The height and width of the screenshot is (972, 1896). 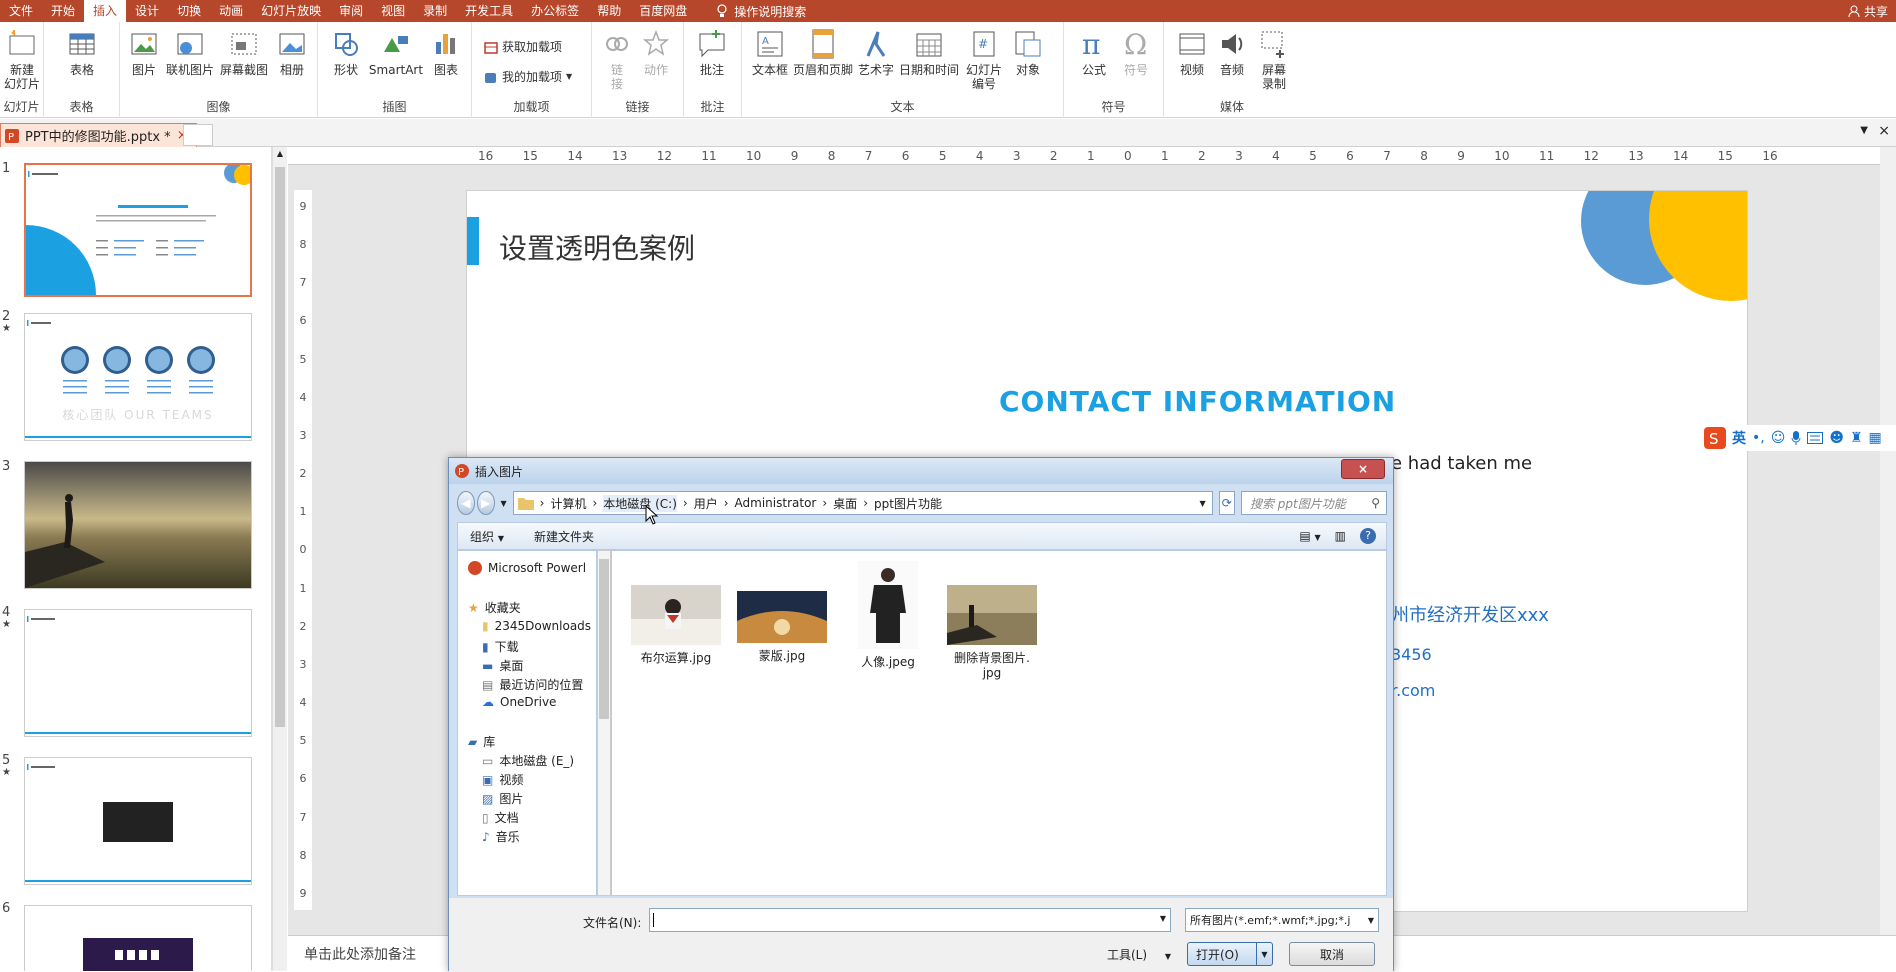 What do you see at coordinates (291, 11) in the screenshot?
I see `tab-slideshow: 幻灯片放映` at bounding box center [291, 11].